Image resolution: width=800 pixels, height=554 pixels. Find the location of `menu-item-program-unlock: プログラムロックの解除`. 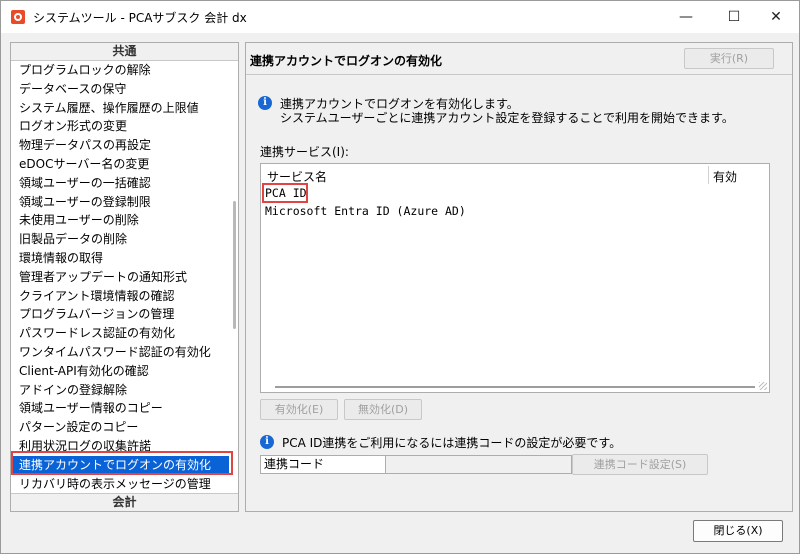

menu-item-program-unlock: プログラムロックの解除 is located at coordinates (120, 70).